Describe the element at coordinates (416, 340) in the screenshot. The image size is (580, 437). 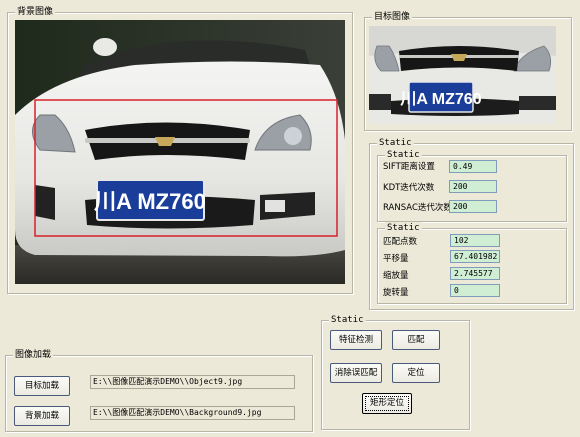
I see `match-button: 匹配` at that location.